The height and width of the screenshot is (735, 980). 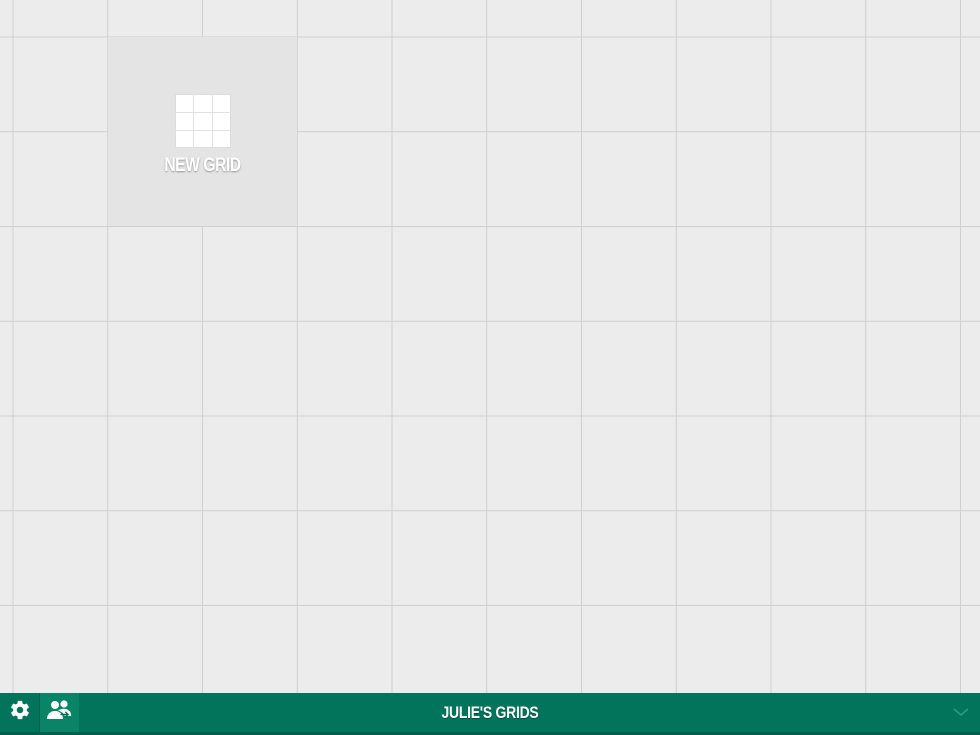 I want to click on chevron-down-icon, so click(x=961, y=712).